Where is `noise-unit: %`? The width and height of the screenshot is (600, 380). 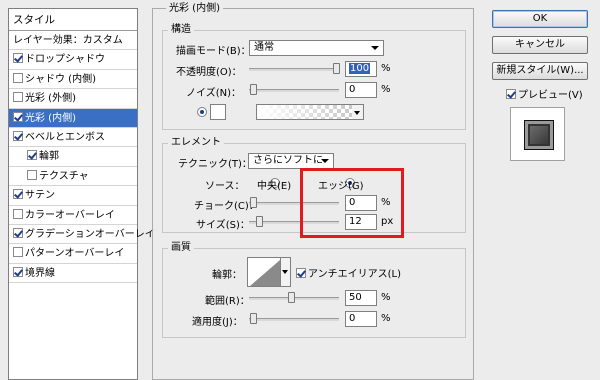
noise-unit: % is located at coordinates (386, 89).